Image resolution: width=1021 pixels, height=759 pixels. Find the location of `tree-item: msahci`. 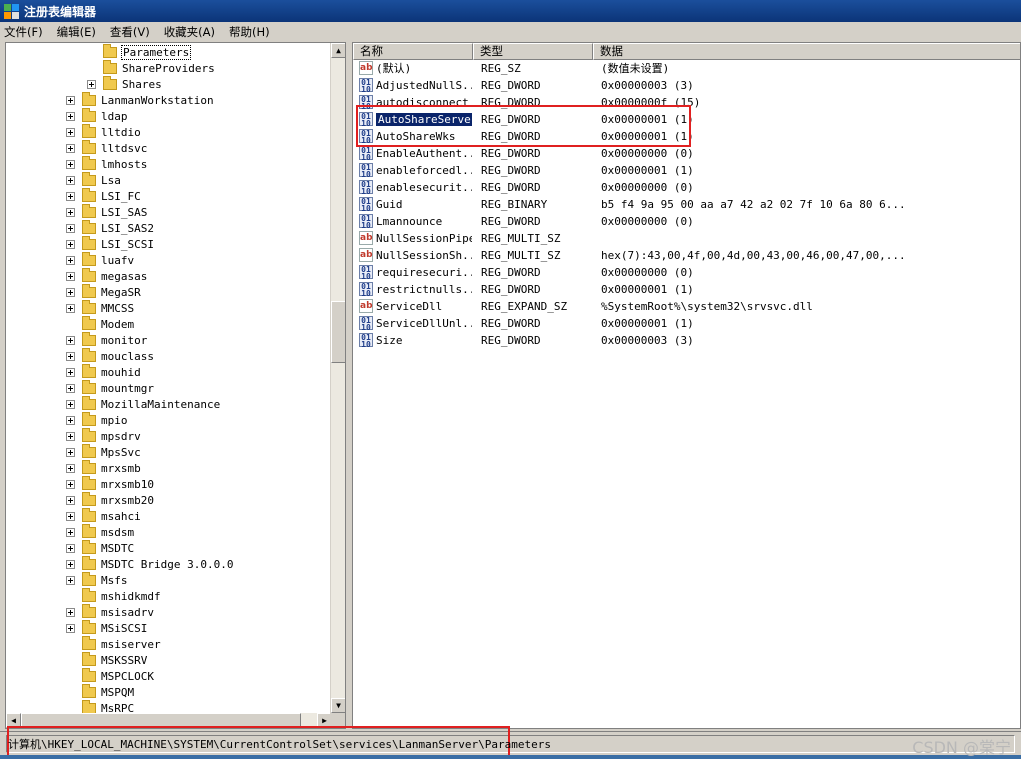

tree-item: msahci is located at coordinates (104, 515).